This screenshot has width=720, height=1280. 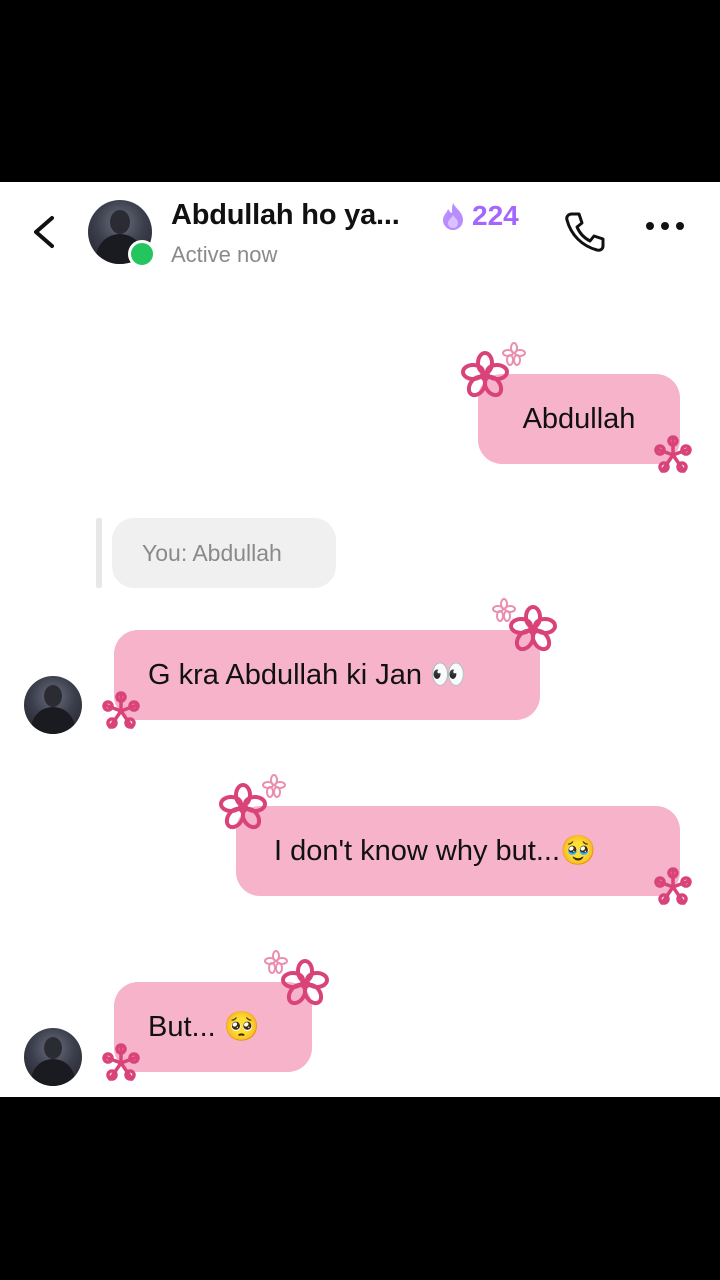 What do you see at coordinates (579, 418) in the screenshot?
I see `message-text: Abdullah` at bounding box center [579, 418].